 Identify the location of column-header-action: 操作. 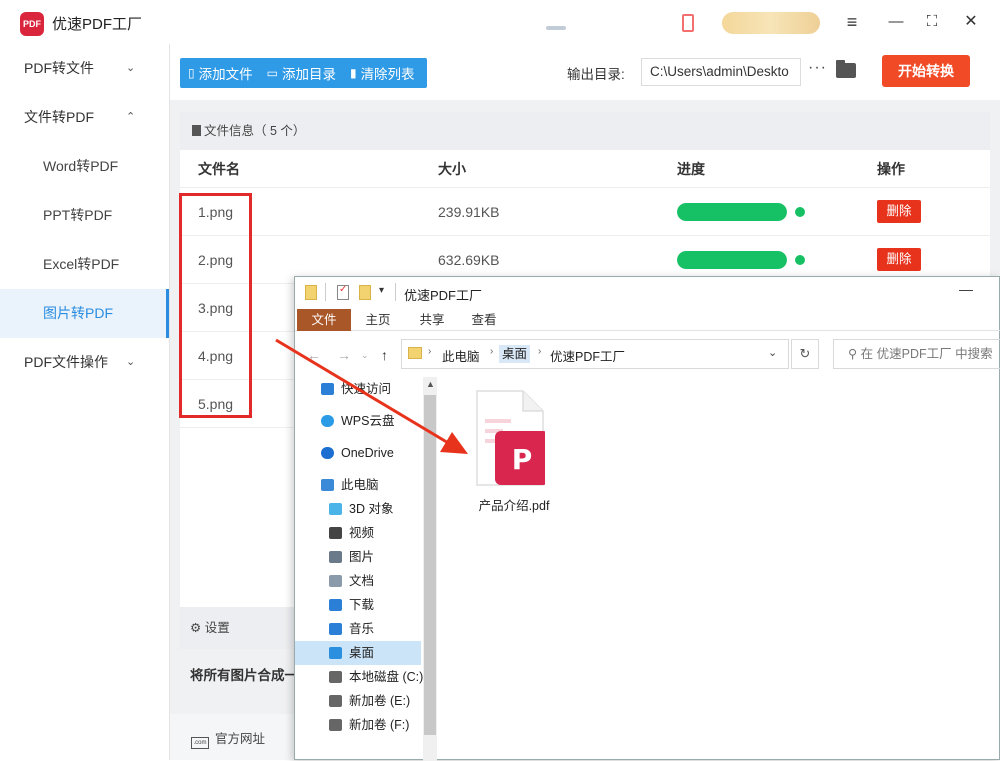
(891, 169).